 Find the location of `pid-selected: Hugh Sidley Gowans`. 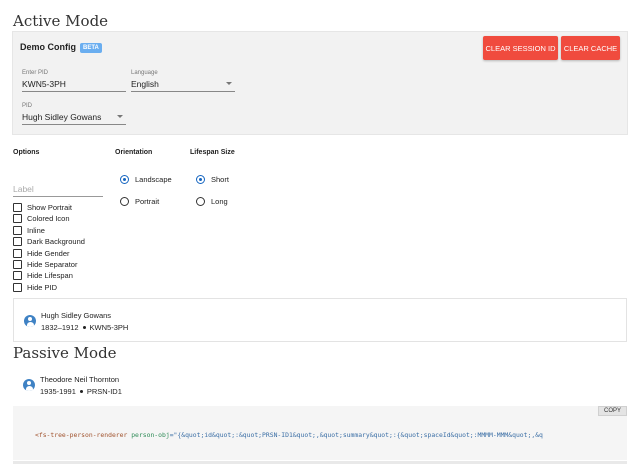

pid-selected: Hugh Sidley Gowans is located at coordinates (62, 117).